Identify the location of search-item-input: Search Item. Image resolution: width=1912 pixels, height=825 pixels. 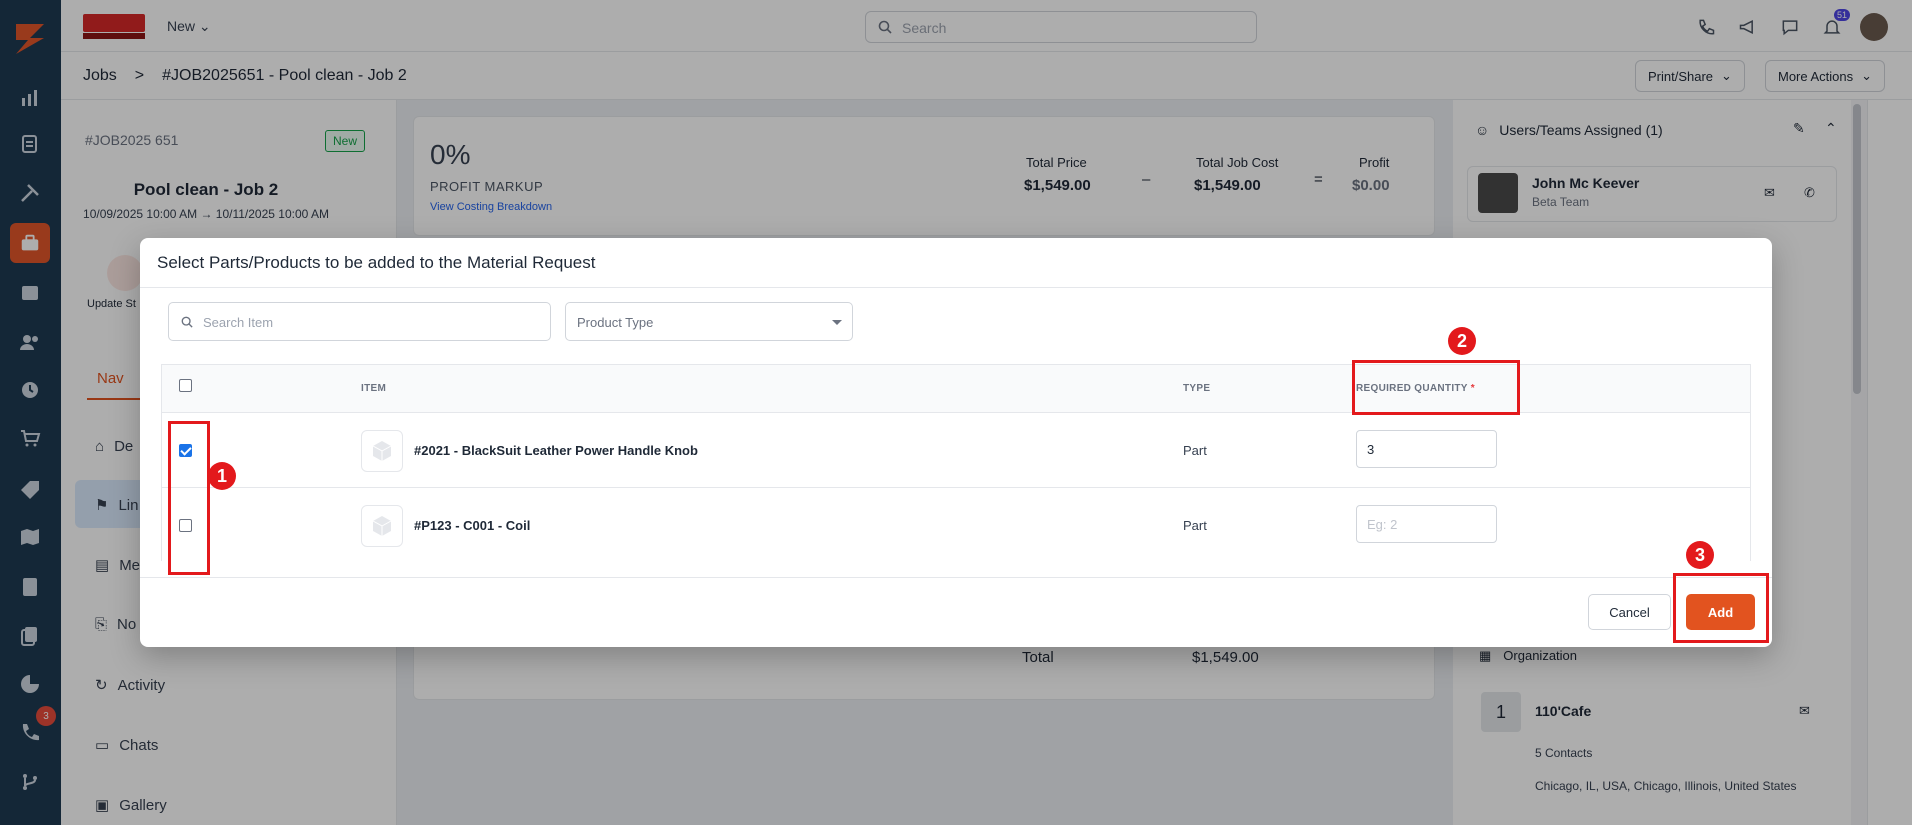
(359, 321).